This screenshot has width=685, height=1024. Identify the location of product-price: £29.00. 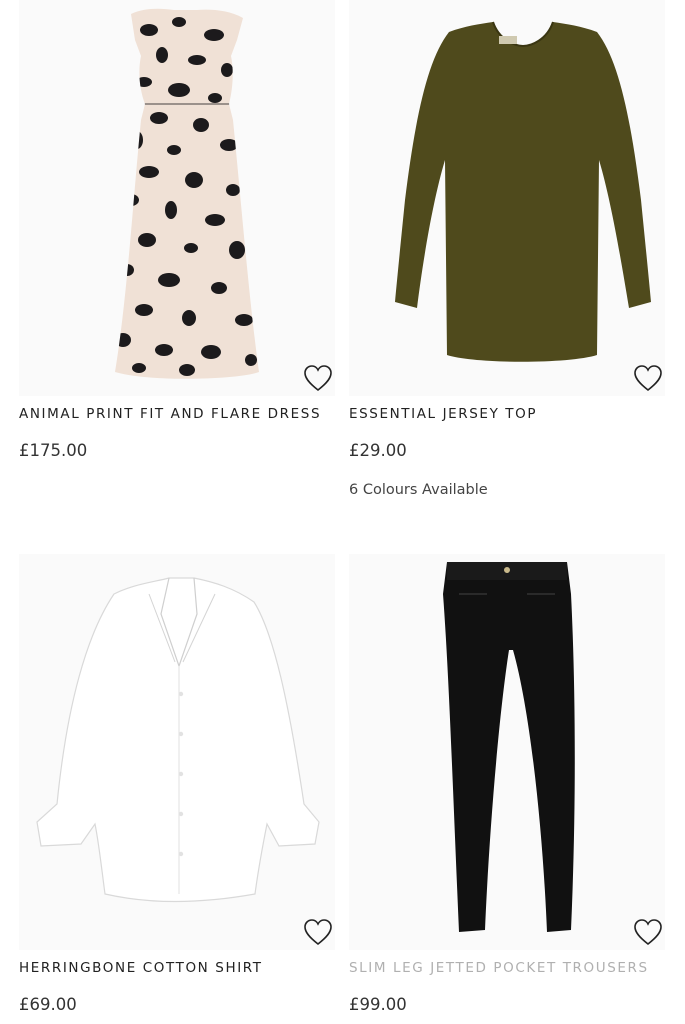
(378, 450).